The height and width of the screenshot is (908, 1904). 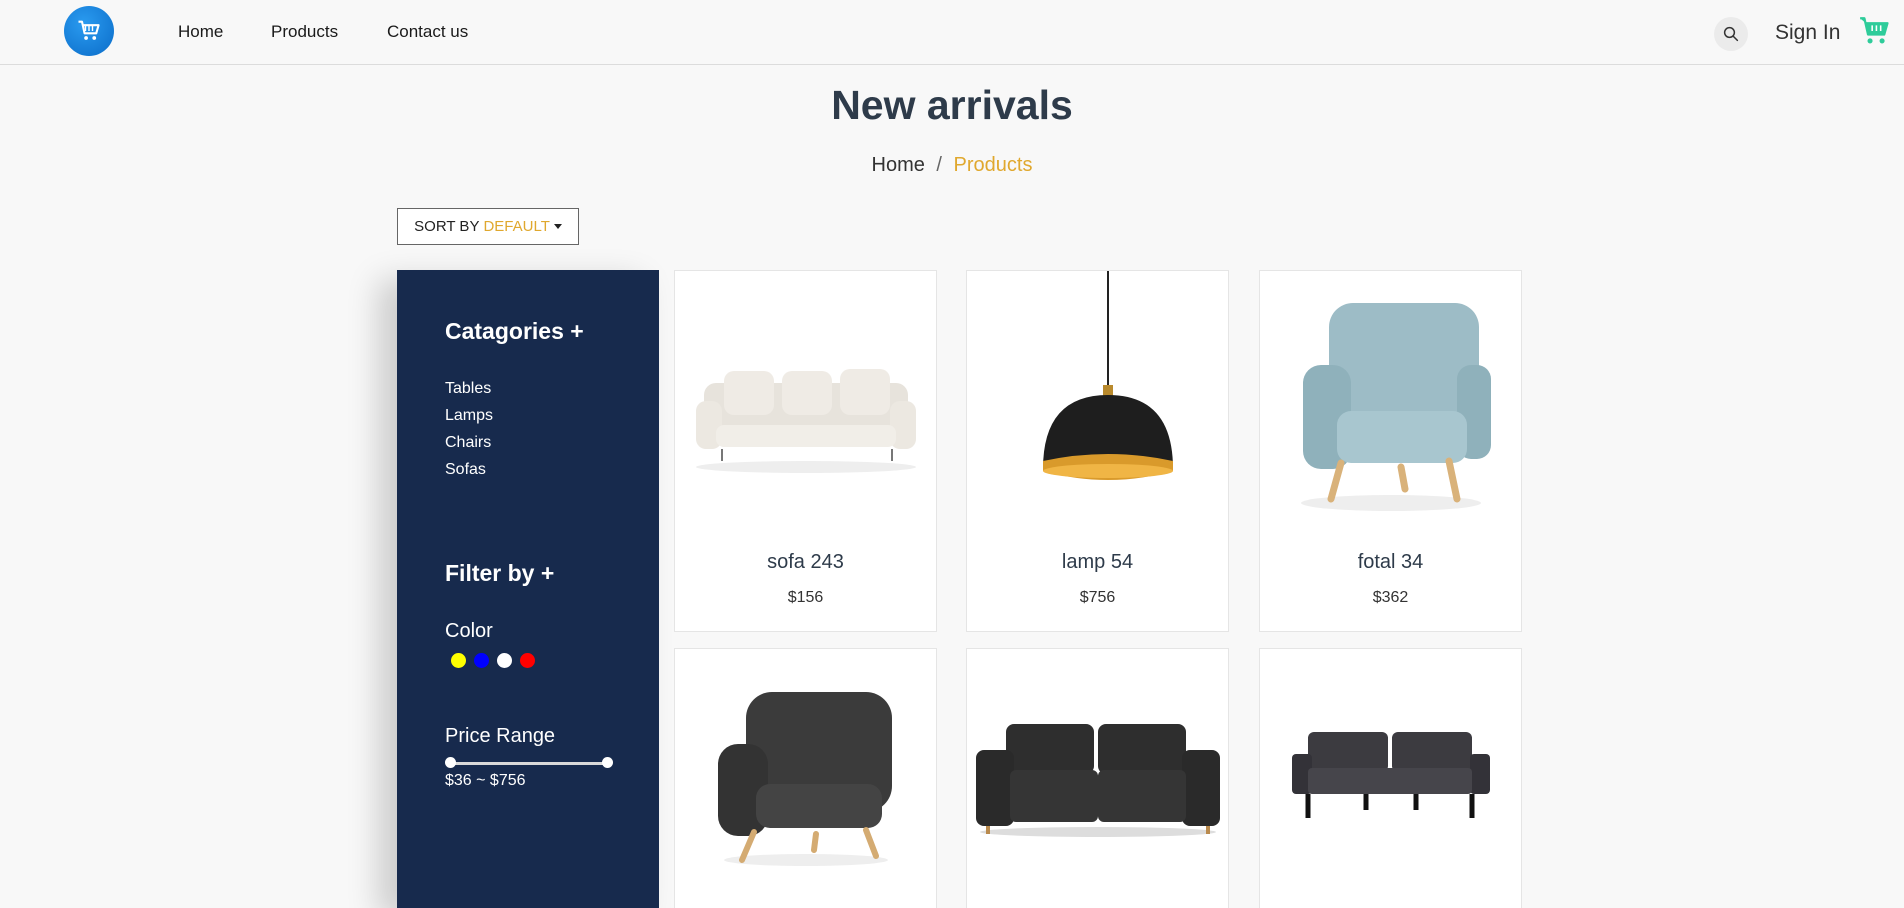 What do you see at coordinates (458, 660) in the screenshot?
I see `color-swatch-yellow` at bounding box center [458, 660].